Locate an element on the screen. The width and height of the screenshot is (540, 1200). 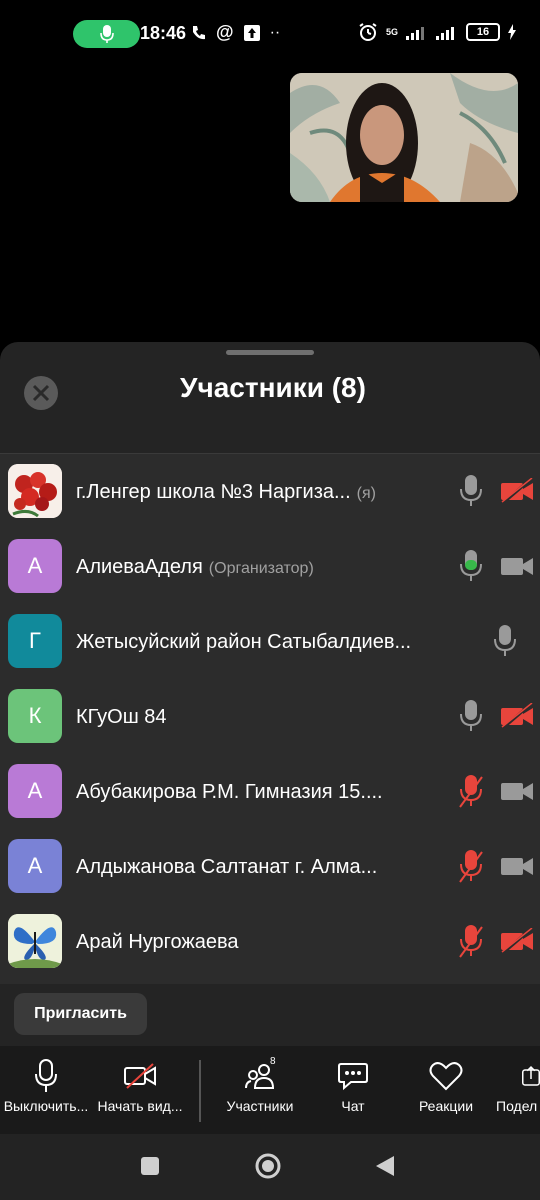
more-notifications-icon: ·· is located at coordinates (275, 32).